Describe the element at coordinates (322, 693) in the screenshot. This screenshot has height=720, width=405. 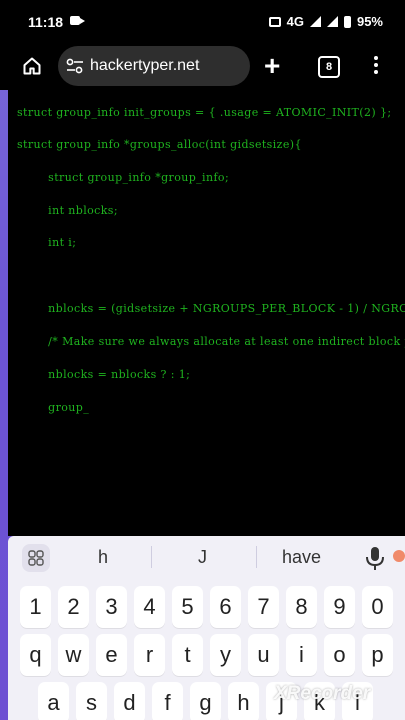
I see `recorder-watermark: XRecorder` at that location.